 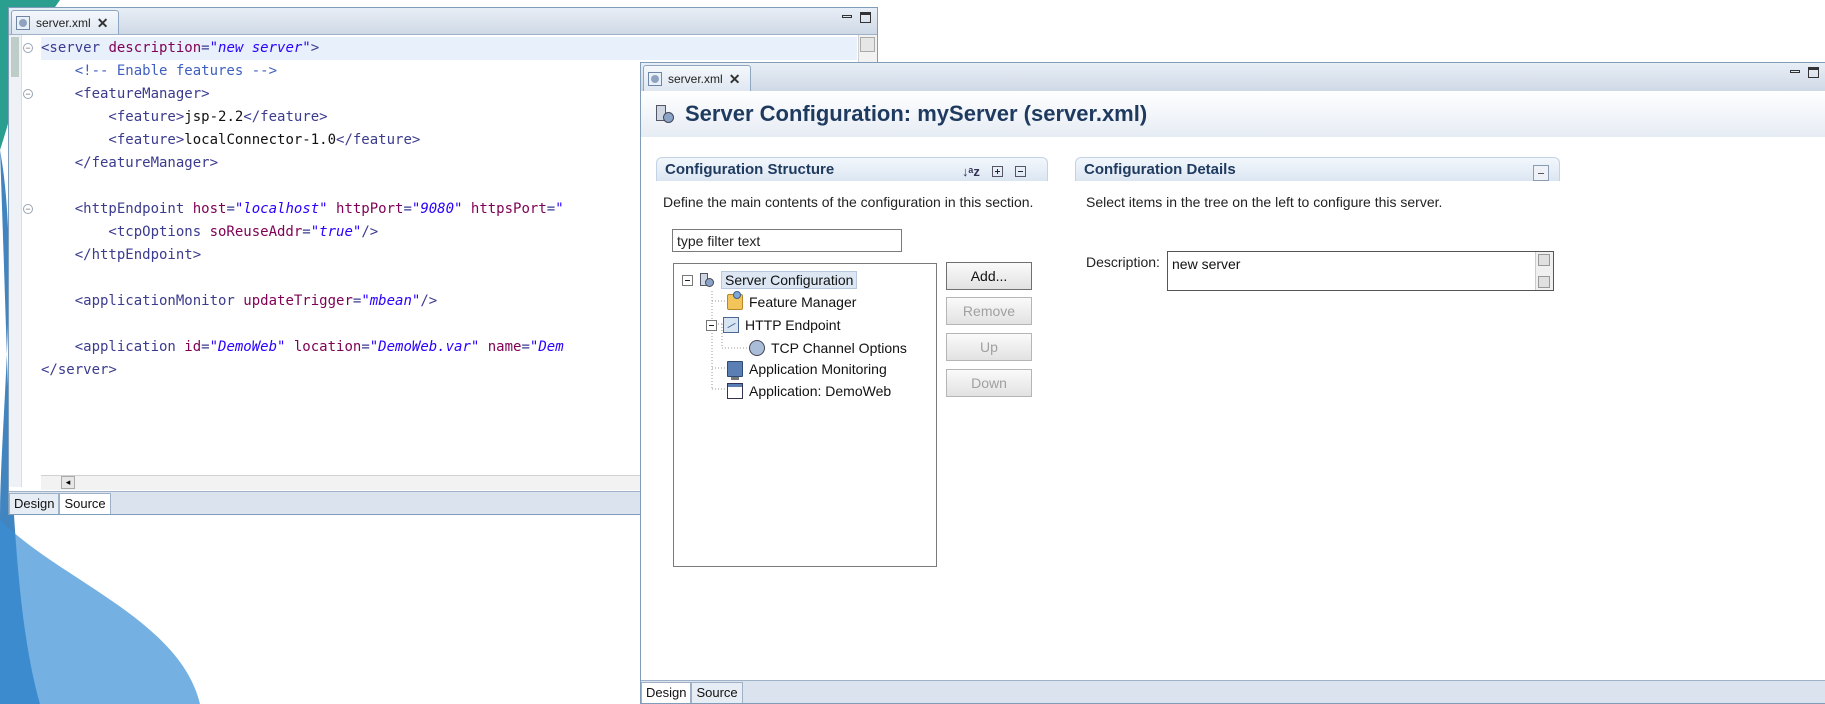 I want to click on code-token: "new server", so click(x=260, y=48).